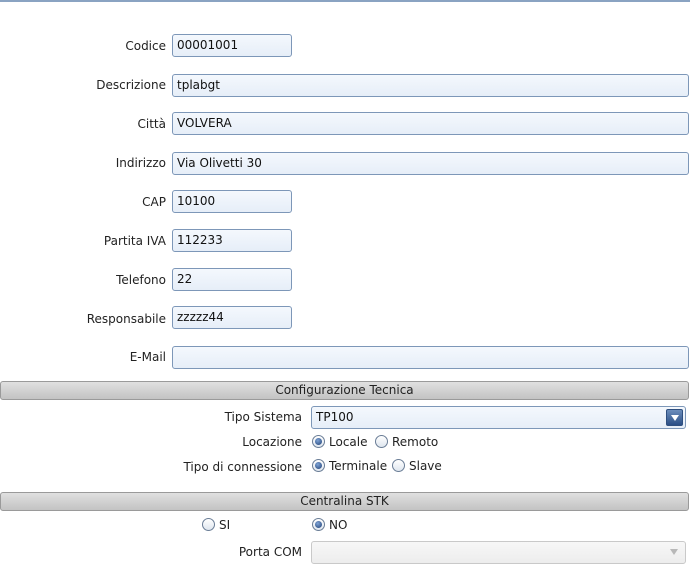  What do you see at coordinates (270, 552) in the screenshot?
I see `porta-com-label: Porta COM` at bounding box center [270, 552].